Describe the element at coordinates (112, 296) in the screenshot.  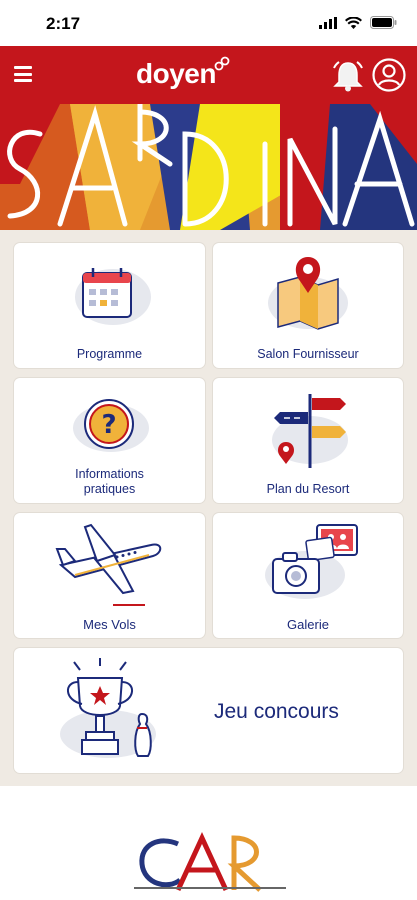
I see `calendar-icon` at that location.